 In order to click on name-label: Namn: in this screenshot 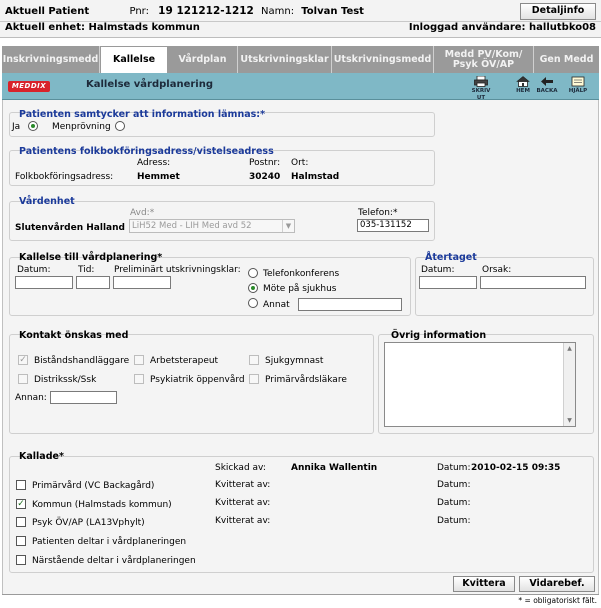, I will do `click(278, 11)`.